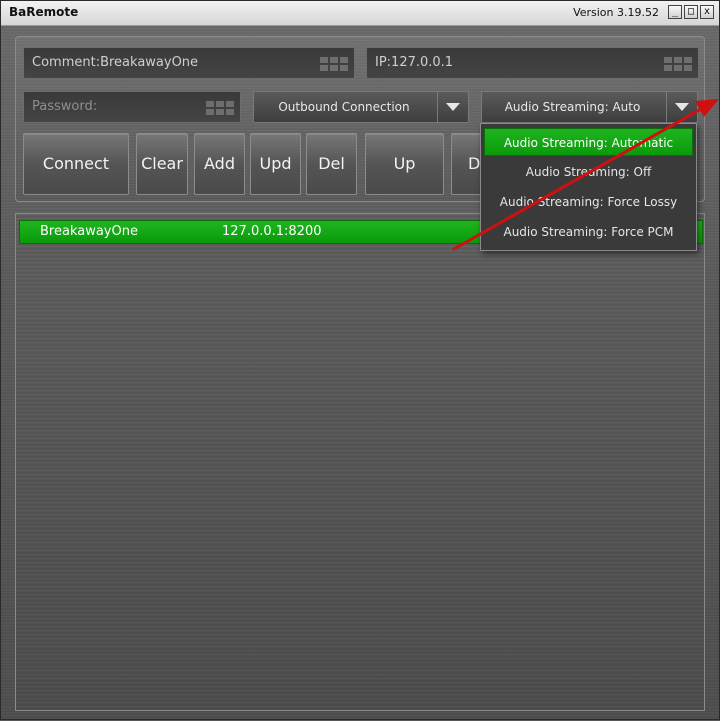 Image resolution: width=720 pixels, height=721 pixels. What do you see at coordinates (272, 231) in the screenshot?
I see `remote-address: 127.0.0.1:8200` at bounding box center [272, 231].